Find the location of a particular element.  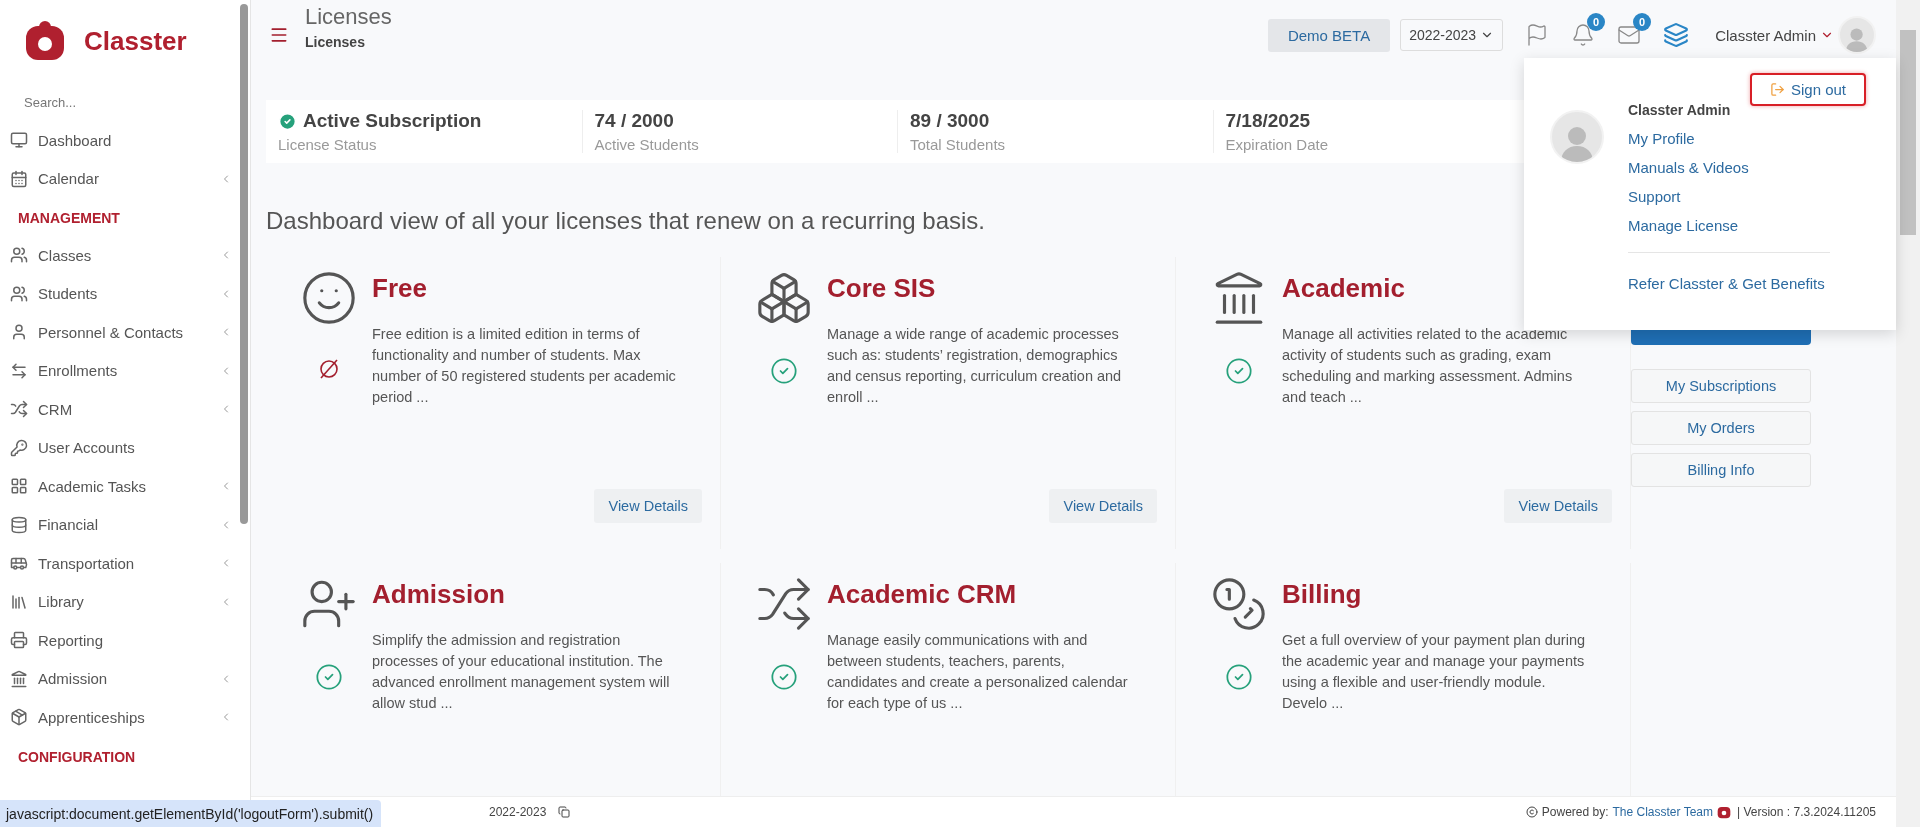

nav-item: Financial is located at coordinates (125, 524).